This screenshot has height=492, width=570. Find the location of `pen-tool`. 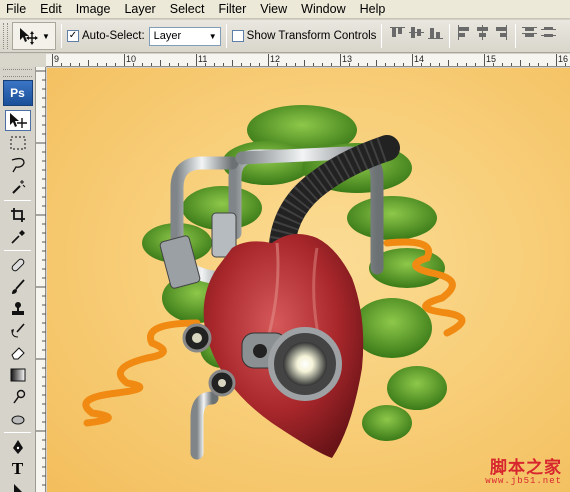

pen-tool is located at coordinates (18, 446).